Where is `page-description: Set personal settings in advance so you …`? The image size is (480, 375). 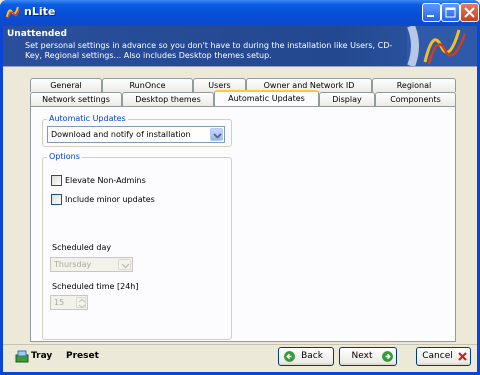 page-description: Set personal settings in advance so you … is located at coordinates (209, 50).